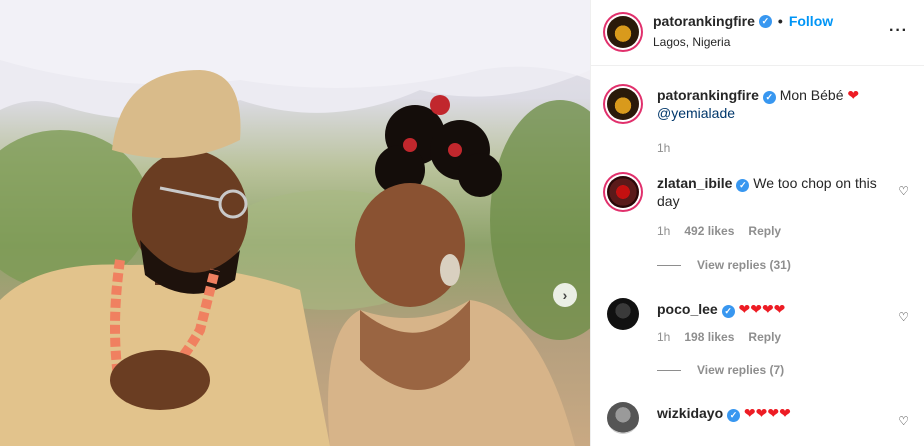 The width and height of the screenshot is (924, 446). Describe the element at coordinates (687, 309) in the screenshot. I see `comment-username: poco_lee` at that location.